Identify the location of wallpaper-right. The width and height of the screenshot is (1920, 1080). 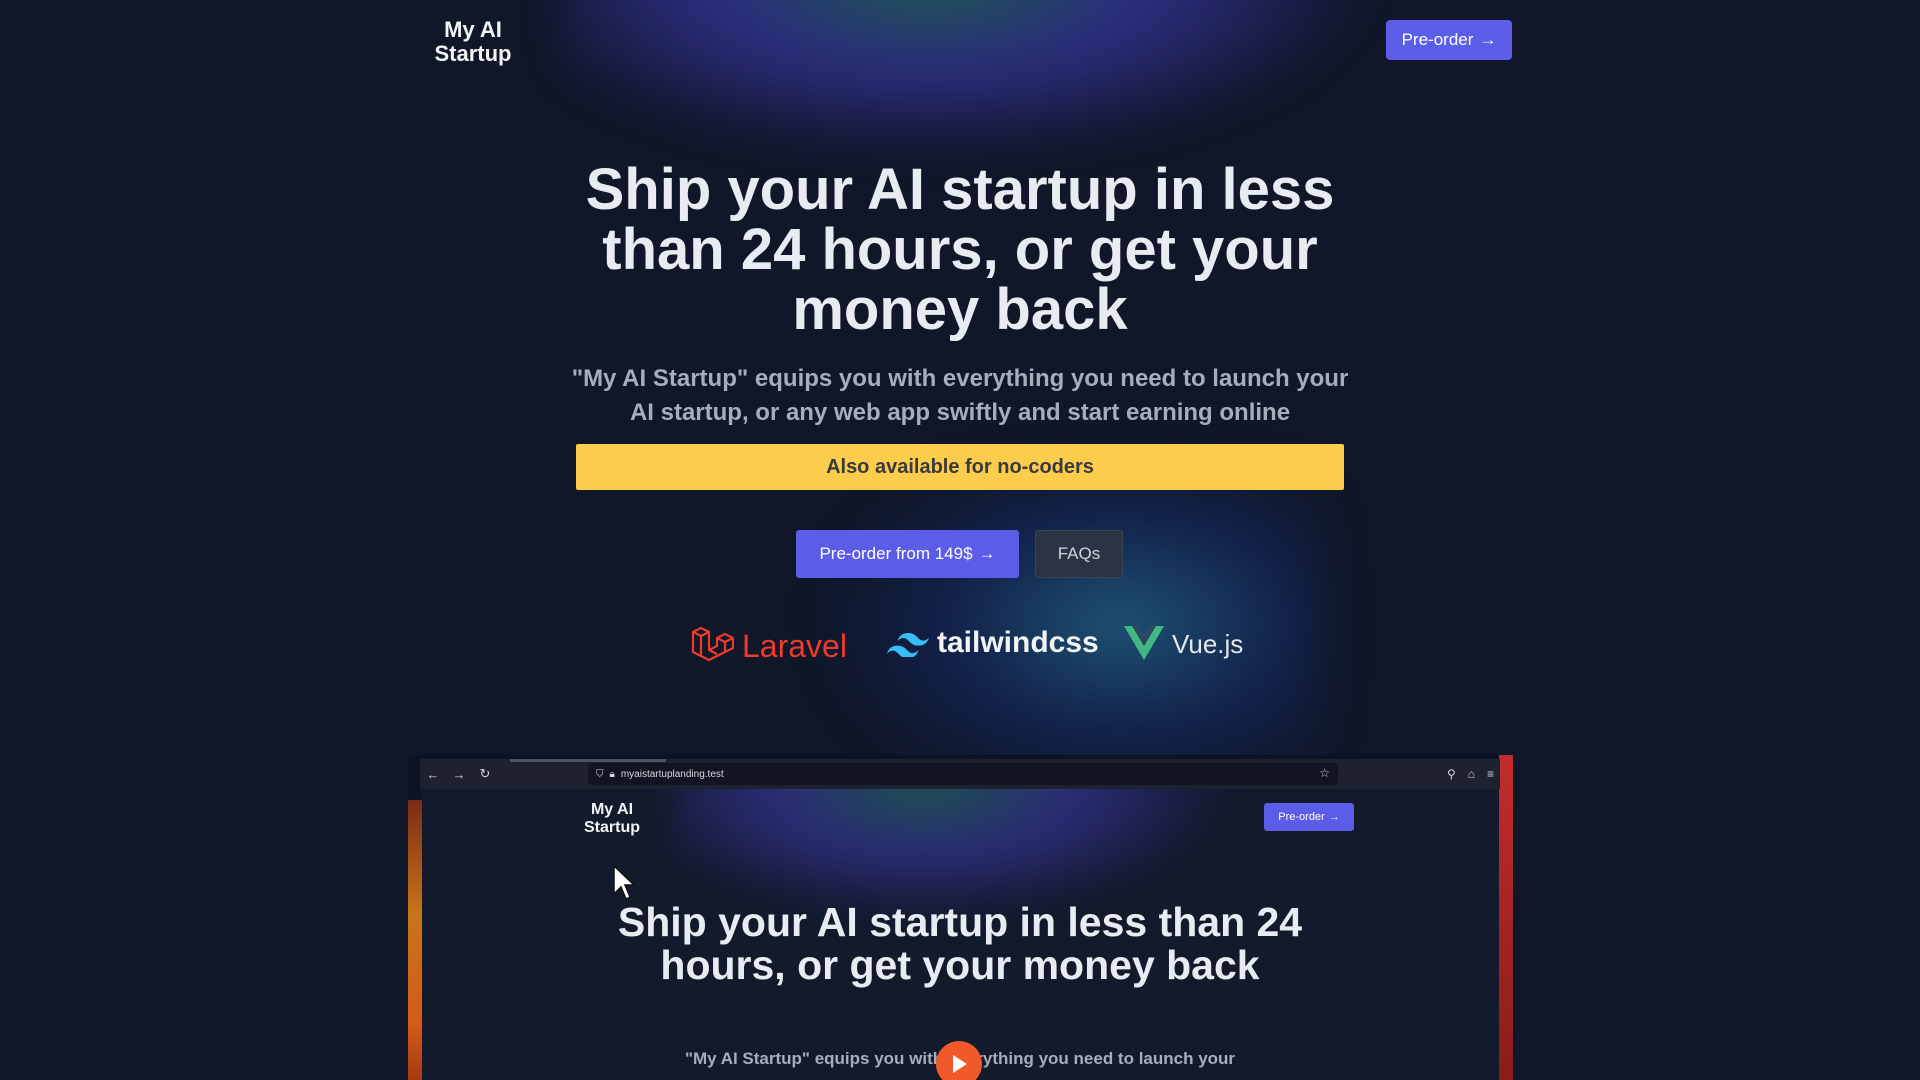
(1506, 917).